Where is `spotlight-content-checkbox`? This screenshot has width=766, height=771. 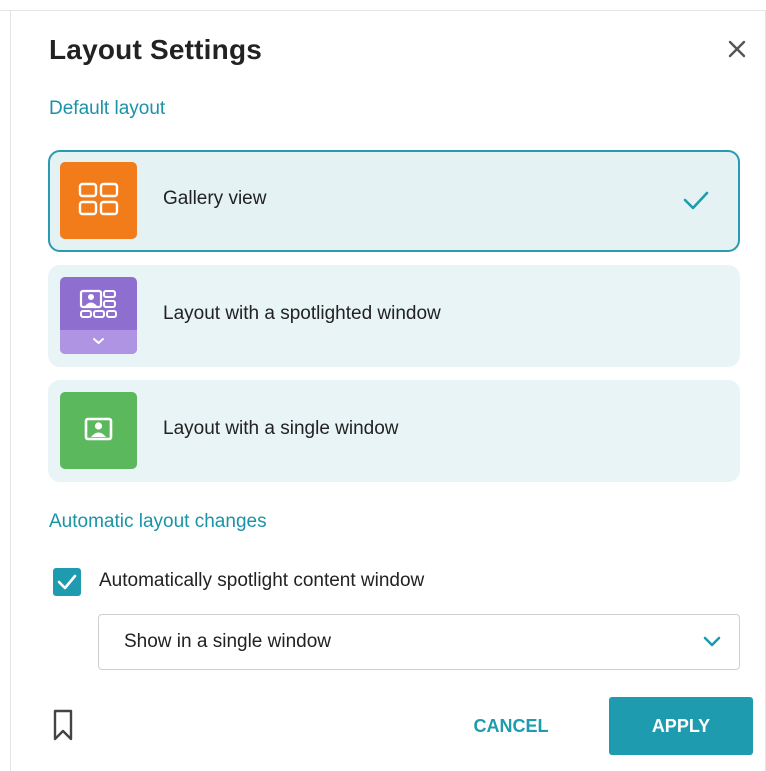 spotlight-content-checkbox is located at coordinates (67, 582).